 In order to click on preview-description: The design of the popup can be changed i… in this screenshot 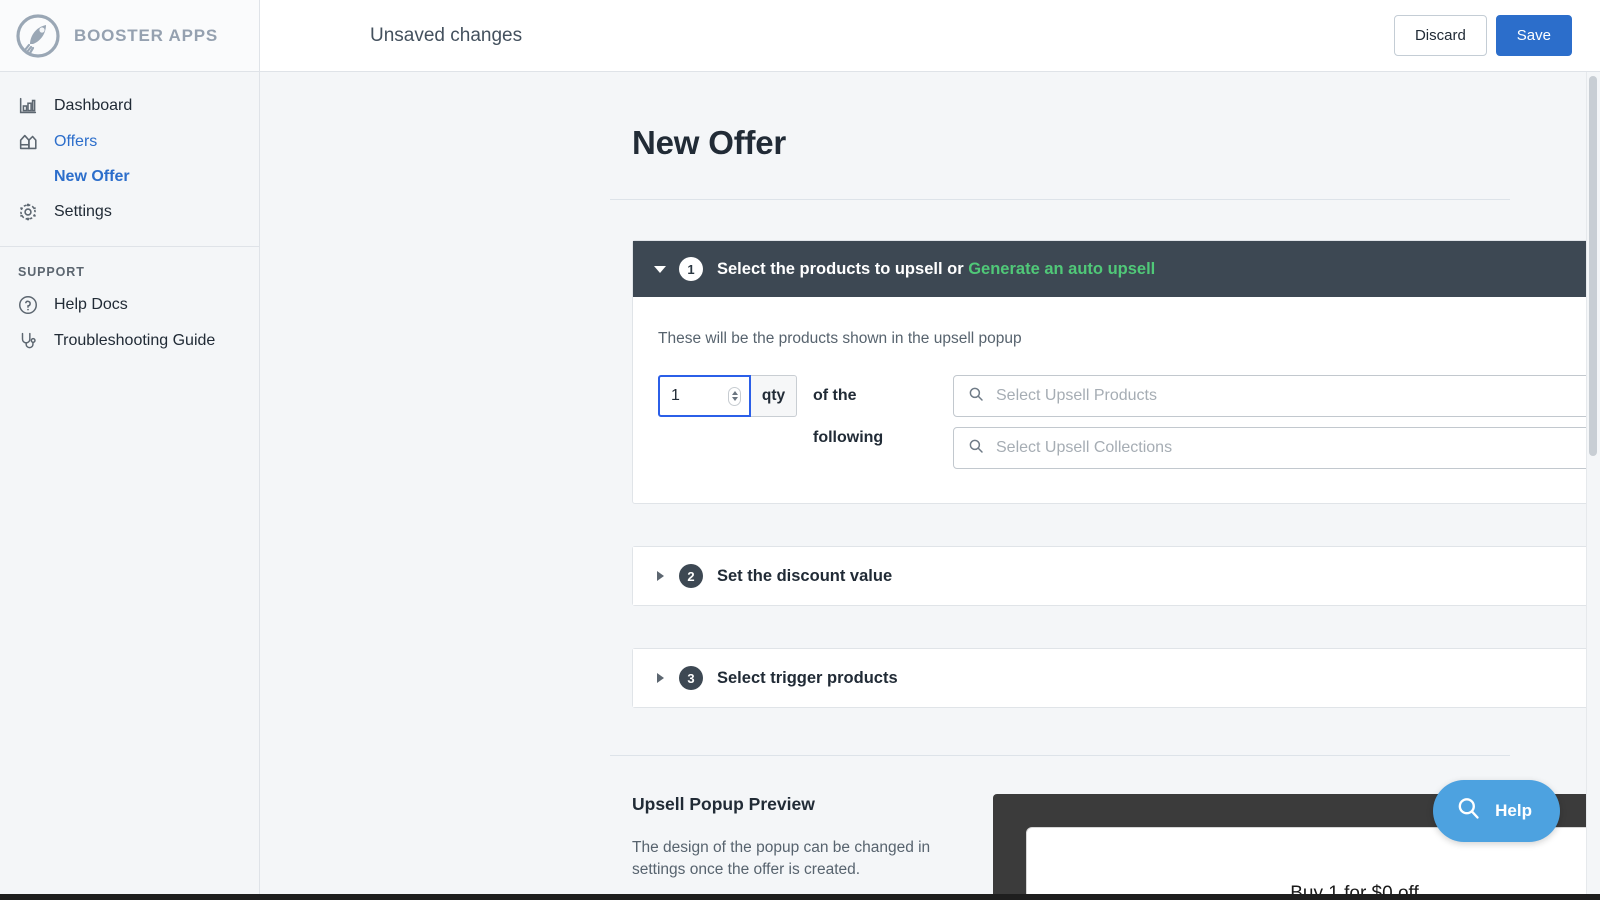, I will do `click(781, 859)`.